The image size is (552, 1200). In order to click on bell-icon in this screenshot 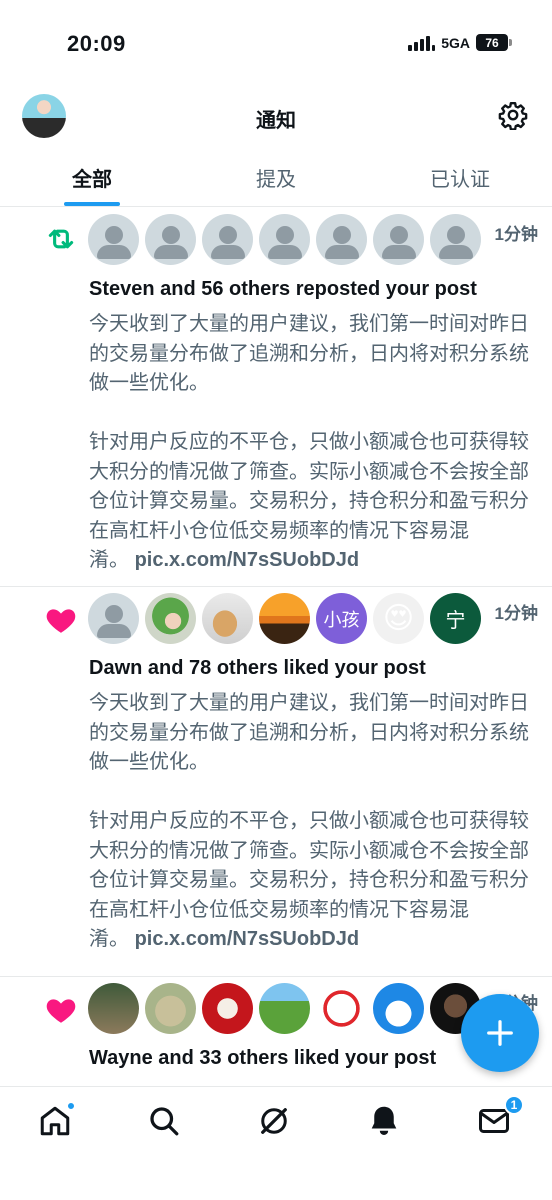, I will do `click(384, 1120)`.